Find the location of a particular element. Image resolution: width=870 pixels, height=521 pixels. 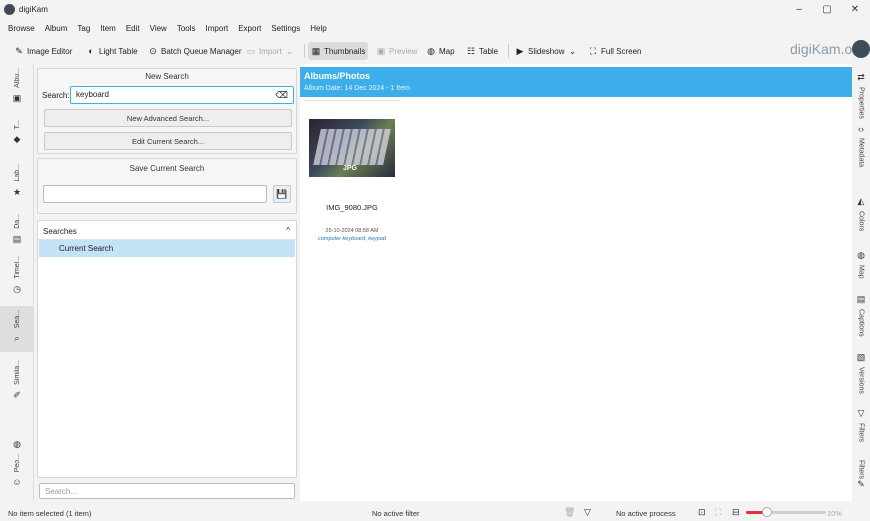

calendar-icon: ▤ is located at coordinates (17, 238).